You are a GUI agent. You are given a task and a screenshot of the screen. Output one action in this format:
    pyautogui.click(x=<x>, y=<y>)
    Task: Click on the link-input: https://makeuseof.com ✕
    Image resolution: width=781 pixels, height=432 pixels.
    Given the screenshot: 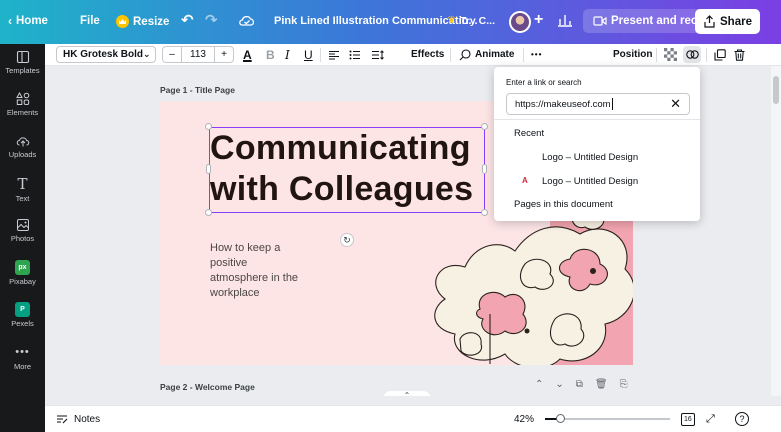 What is the action you would take?
    pyautogui.click(x=598, y=104)
    